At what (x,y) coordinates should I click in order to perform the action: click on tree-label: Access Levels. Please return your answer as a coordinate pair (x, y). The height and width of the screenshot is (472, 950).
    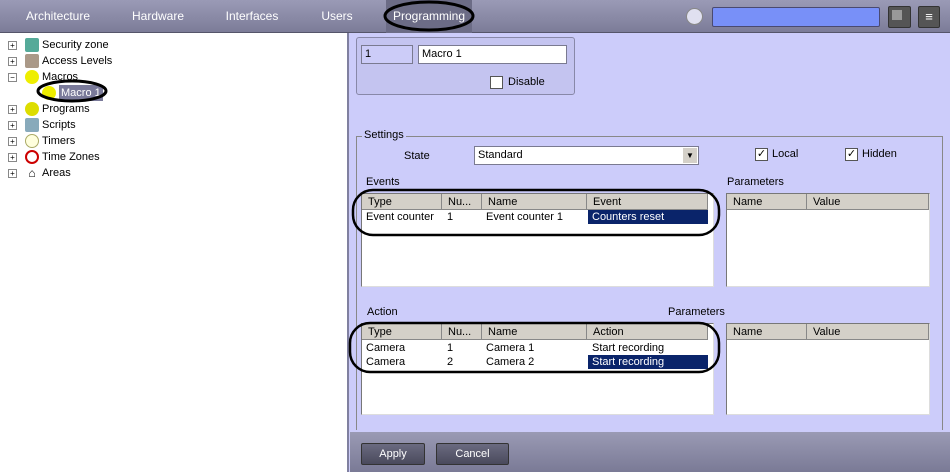
    Looking at the image, I should click on (77, 61).